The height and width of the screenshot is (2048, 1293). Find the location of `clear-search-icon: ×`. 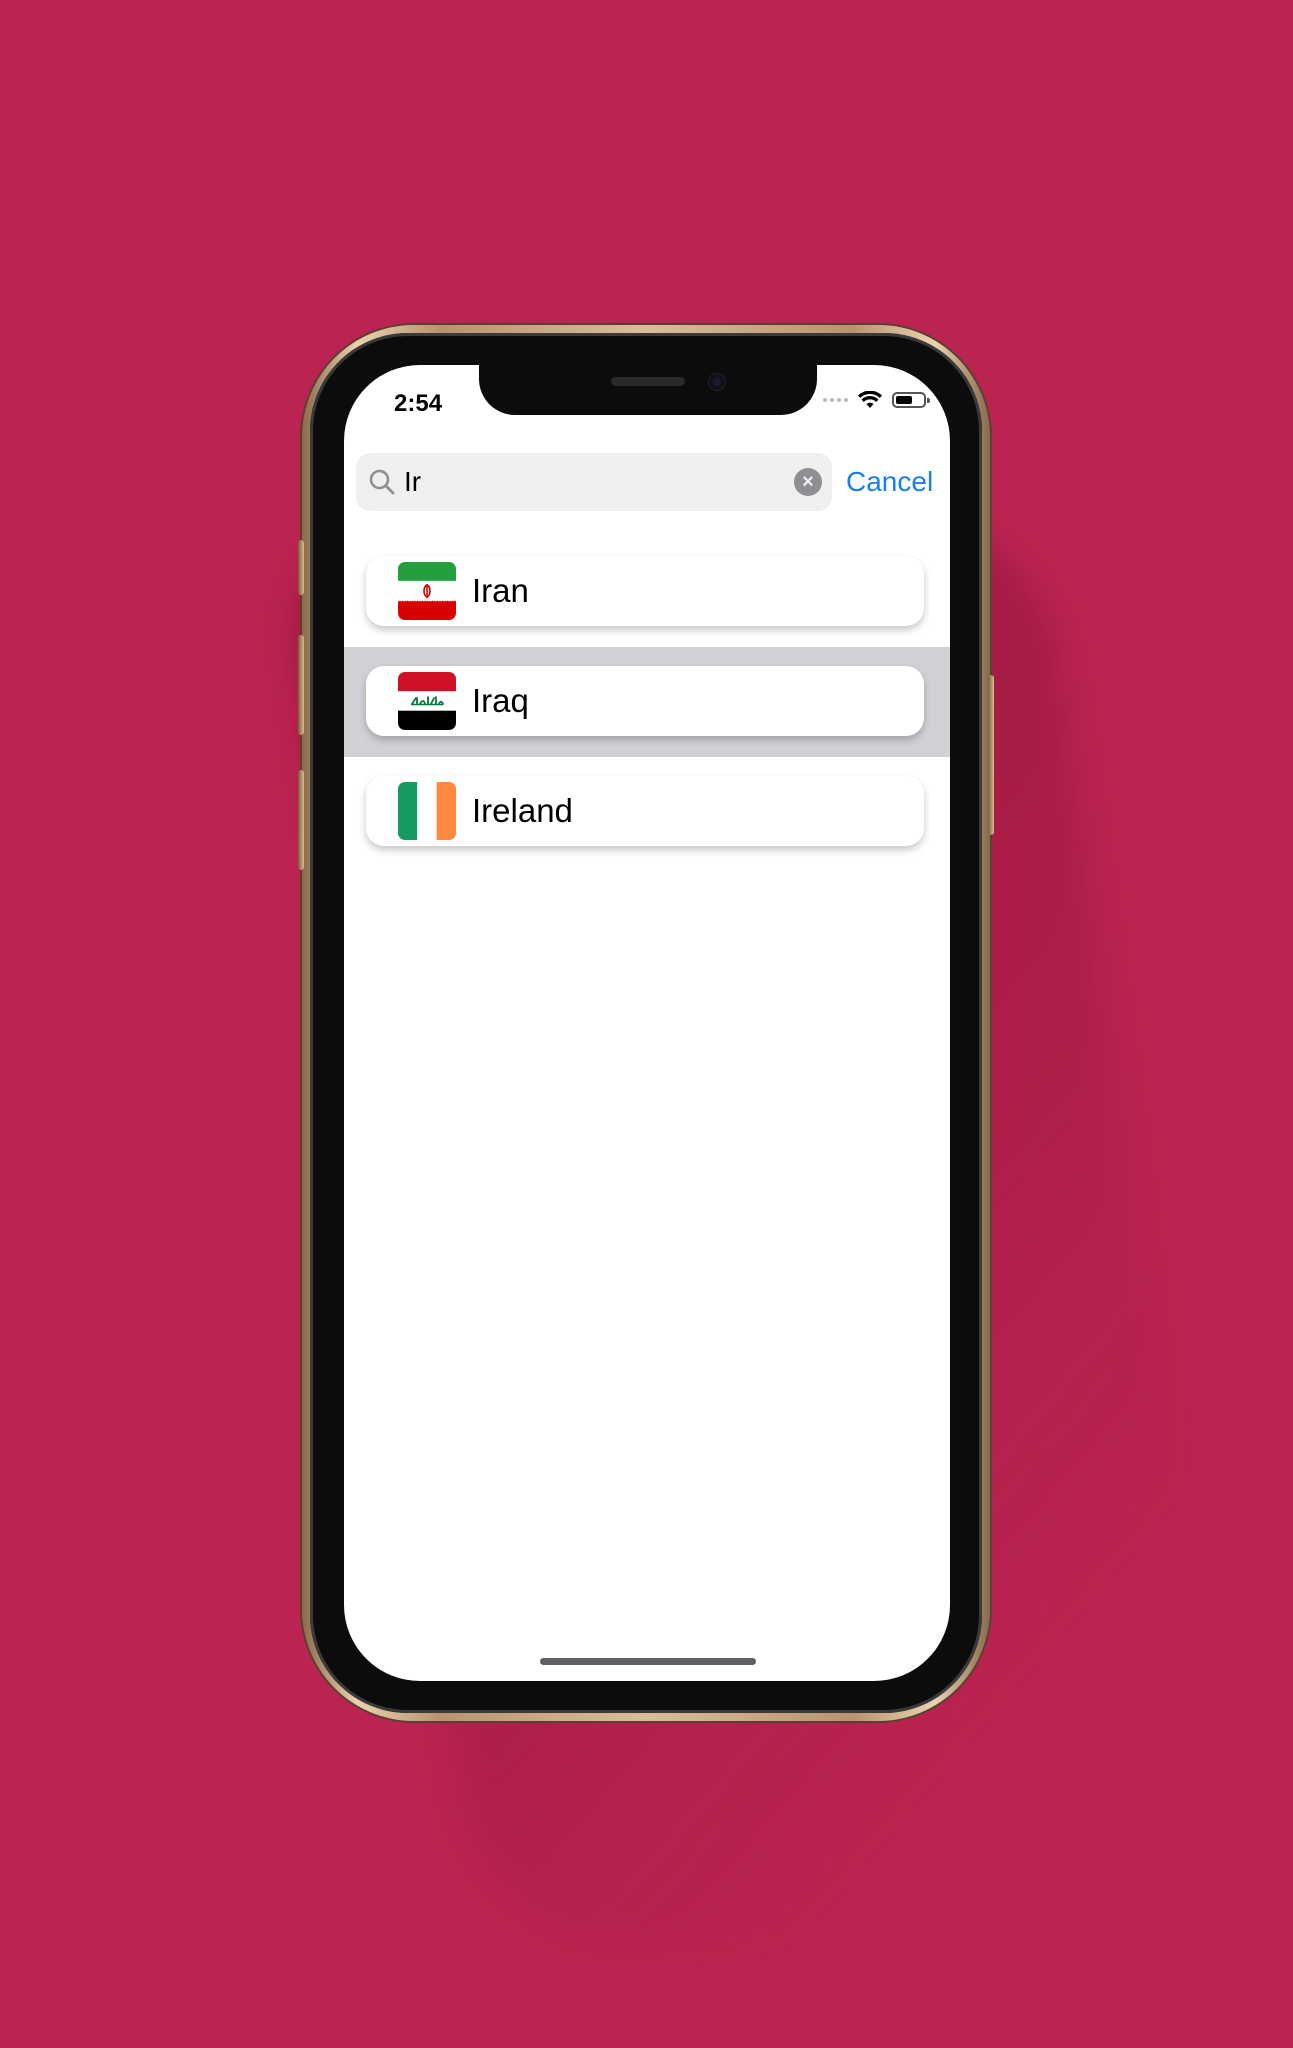

clear-search-icon: × is located at coordinates (808, 482).